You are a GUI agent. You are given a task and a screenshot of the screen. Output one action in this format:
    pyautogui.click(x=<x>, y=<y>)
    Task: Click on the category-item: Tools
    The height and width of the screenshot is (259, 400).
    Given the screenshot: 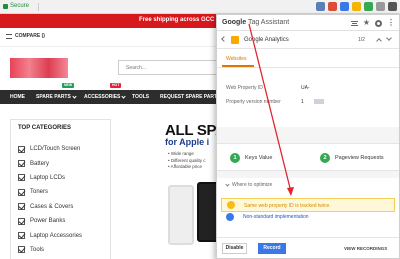 What is the action you would take?
    pyautogui.click(x=50, y=250)
    